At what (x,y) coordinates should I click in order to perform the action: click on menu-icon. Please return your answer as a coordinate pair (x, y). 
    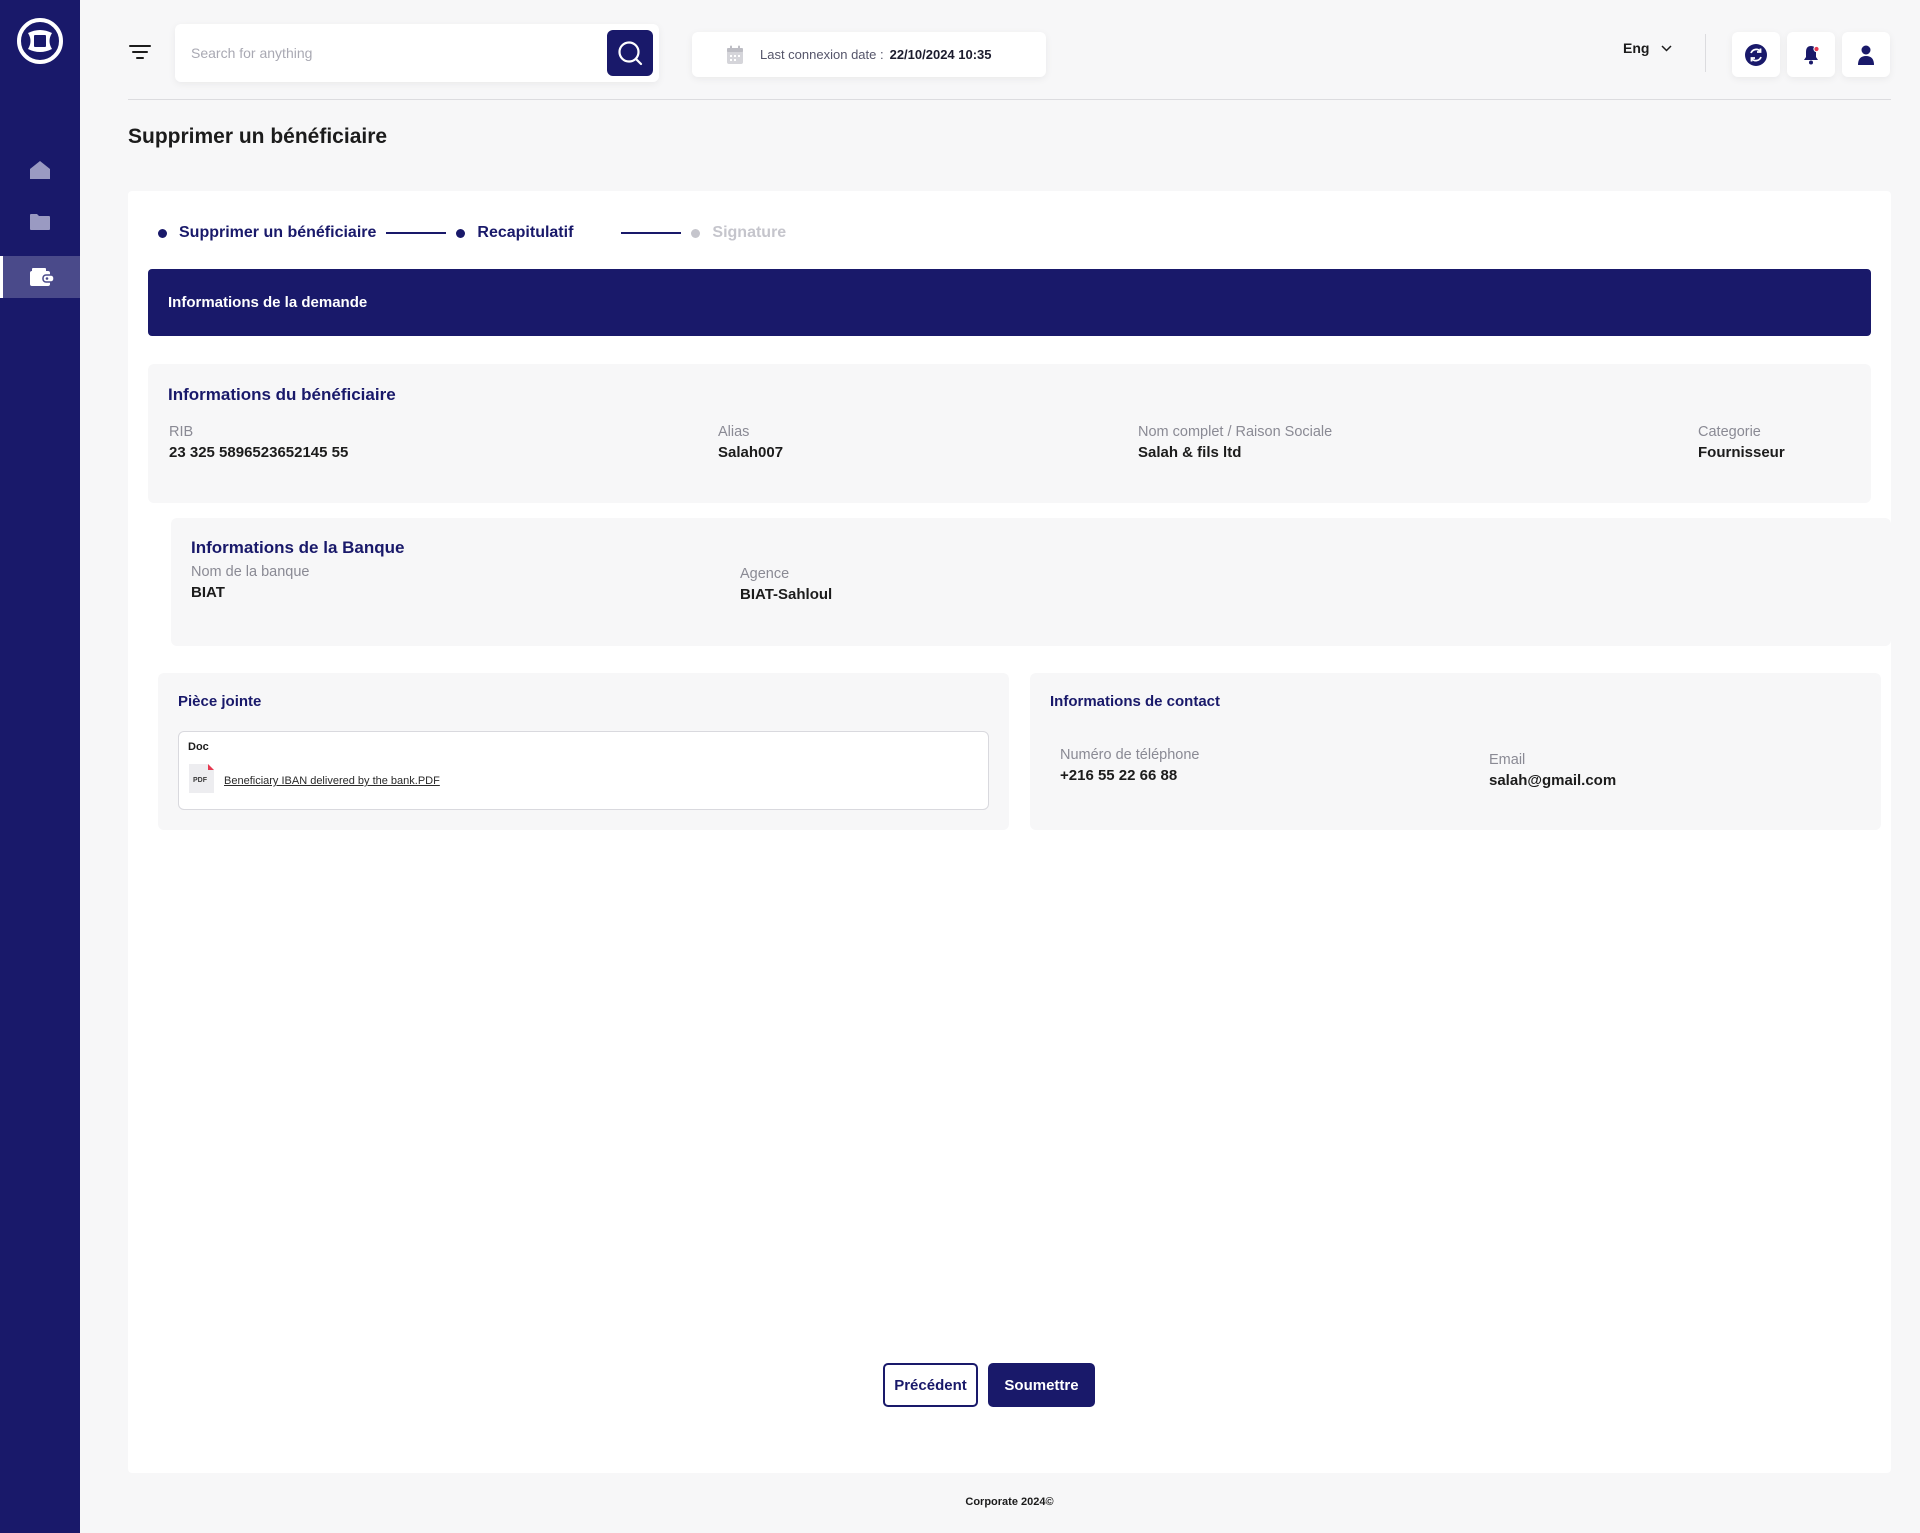
    Looking at the image, I should click on (140, 52).